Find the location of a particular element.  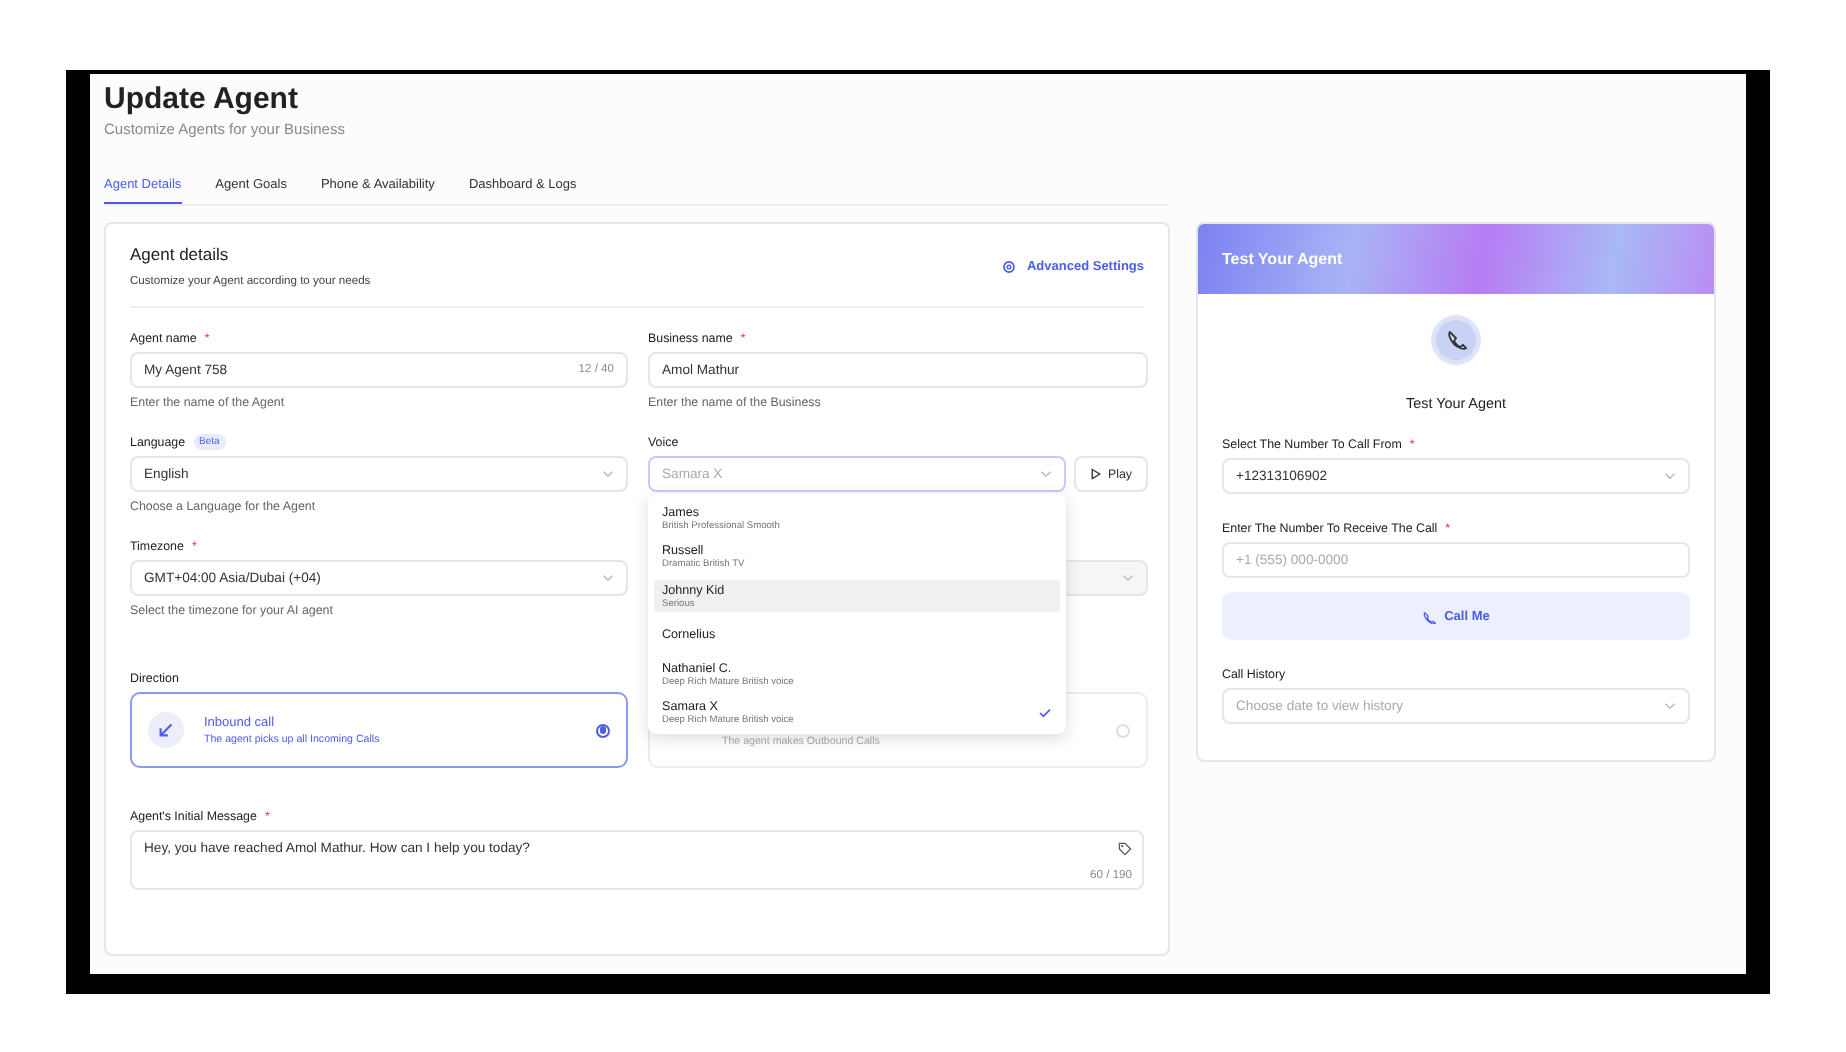

page-title: Update Agent is located at coordinates (202, 100).